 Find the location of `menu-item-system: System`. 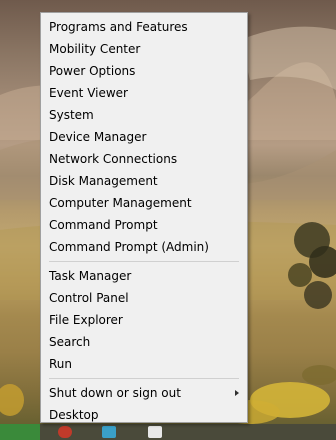

menu-item-system: System is located at coordinates (144, 115).